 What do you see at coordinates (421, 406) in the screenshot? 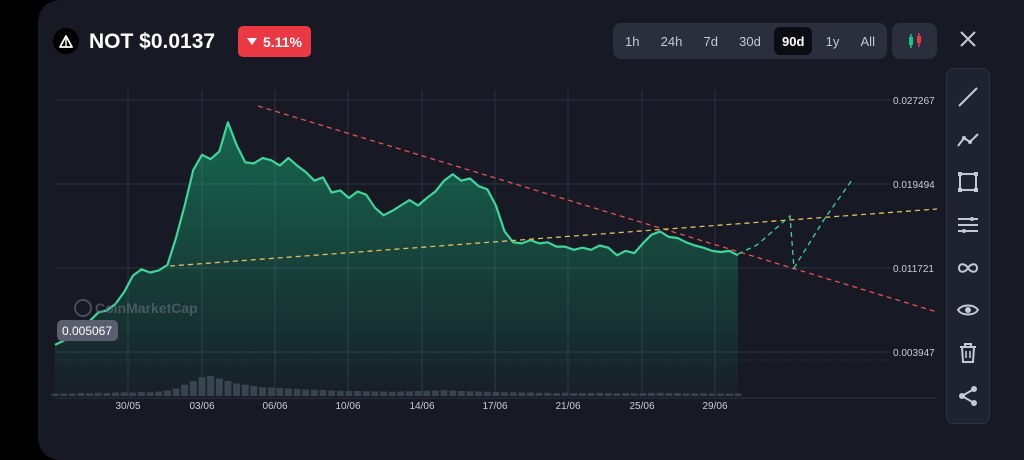
I see `x-tick-label: 14/06` at bounding box center [421, 406].